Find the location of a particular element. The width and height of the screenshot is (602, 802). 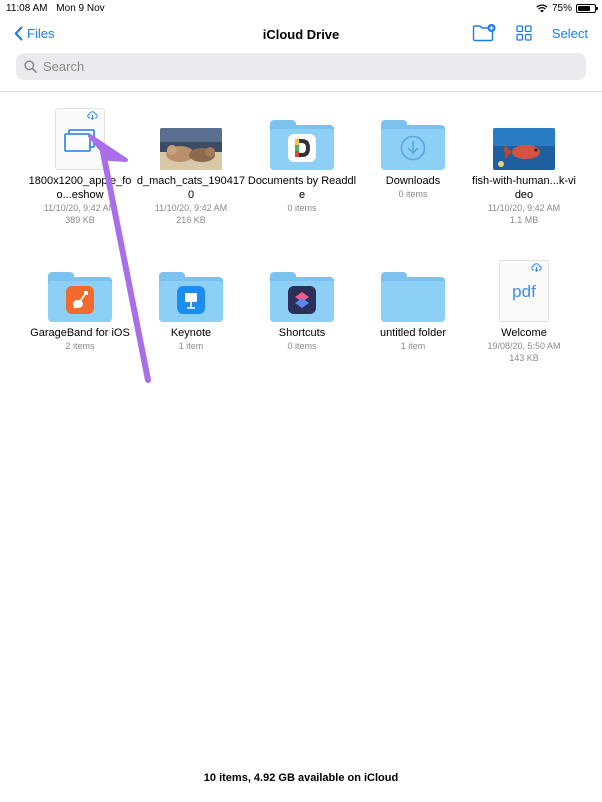

item-size: 143 KB is located at coordinates (524, 358).